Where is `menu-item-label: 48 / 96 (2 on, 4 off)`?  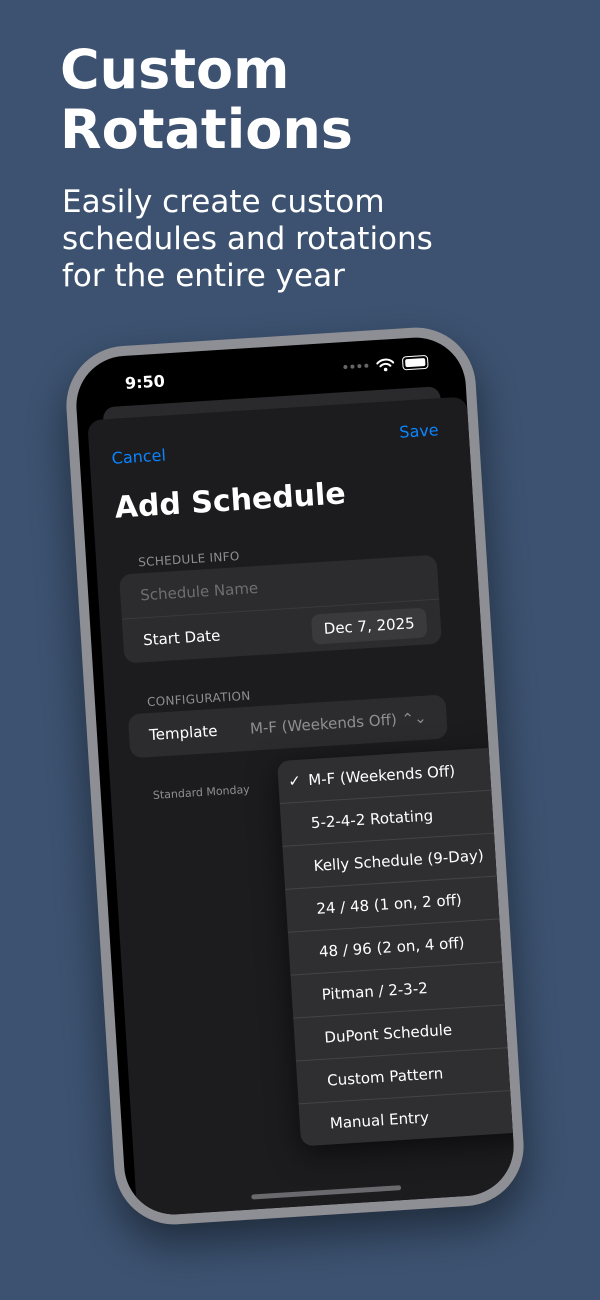
menu-item-label: 48 / 96 (2 on, 4 off) is located at coordinates (391, 947).